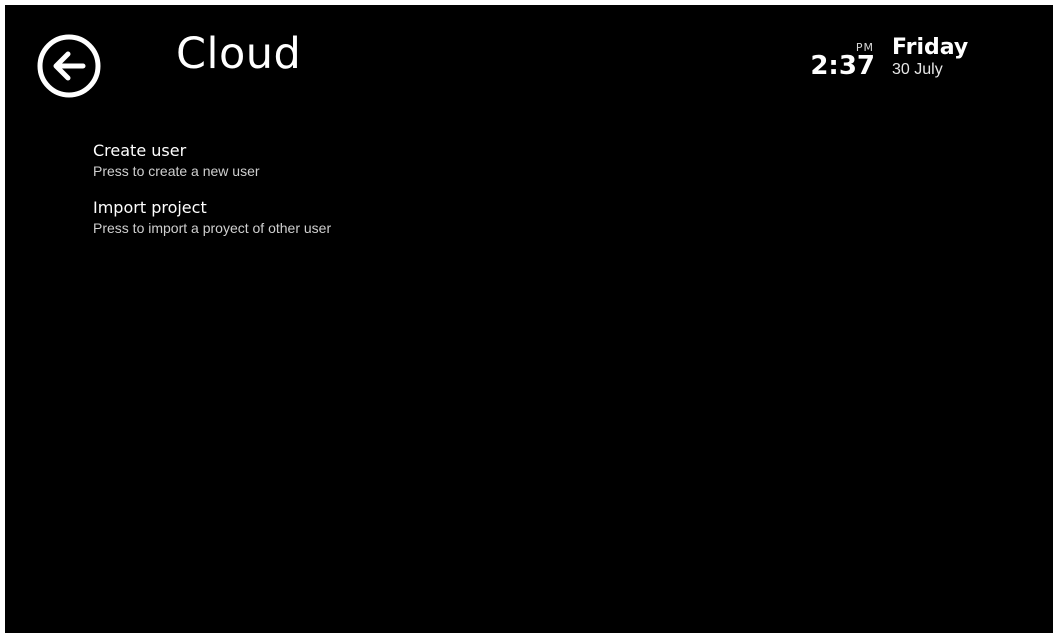  I want to click on create-user-item: Create user Press to create a new user, so click(393, 160).